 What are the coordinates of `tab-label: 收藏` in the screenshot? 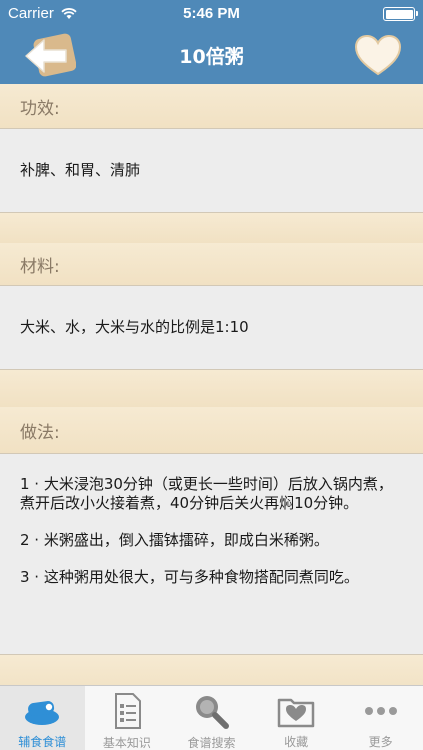 It's located at (296, 742).